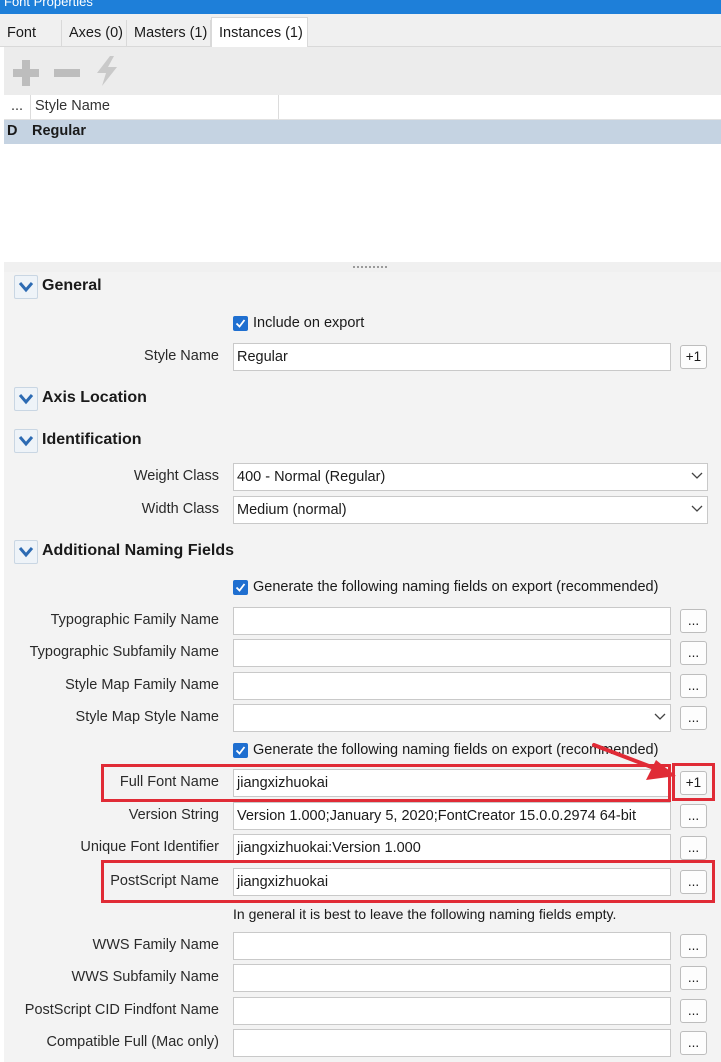  Describe the element at coordinates (121, 1010) in the screenshot. I see `ps-cid-findfont-label: PostScript CID Findfont Name` at that location.